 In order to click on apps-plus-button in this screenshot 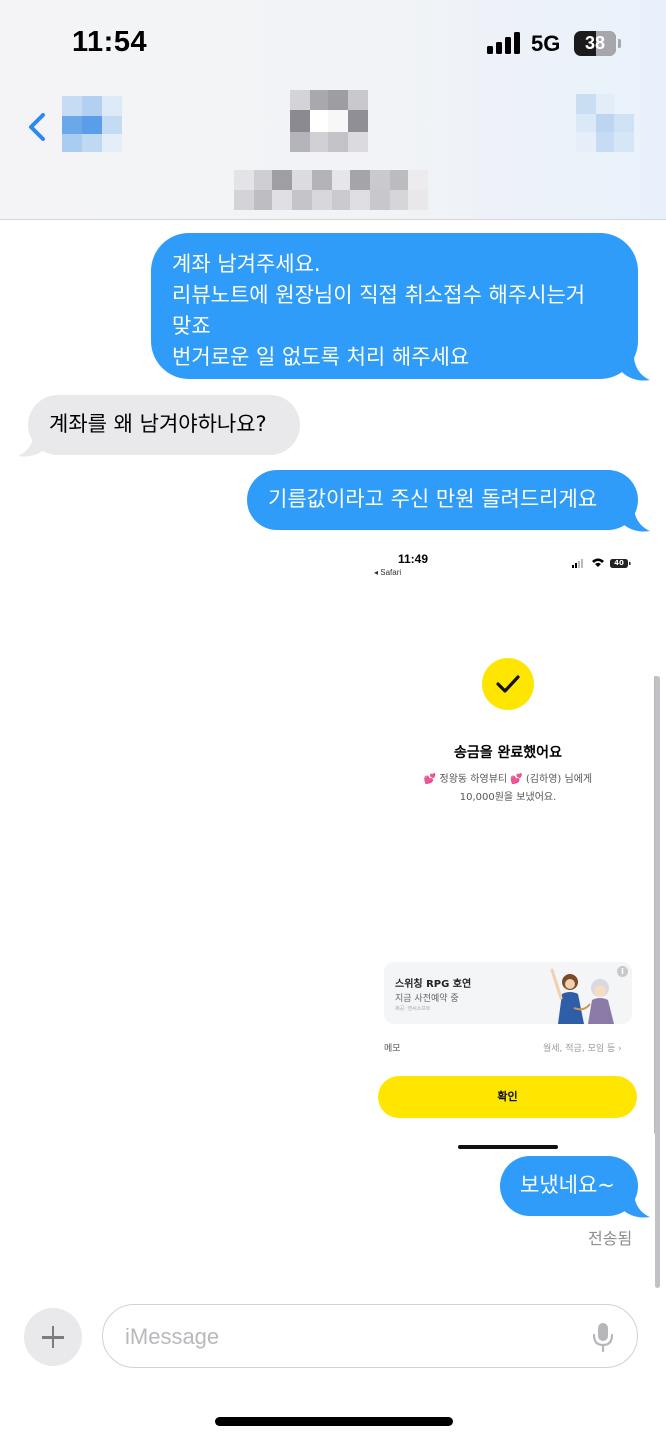, I will do `click(53, 1337)`.